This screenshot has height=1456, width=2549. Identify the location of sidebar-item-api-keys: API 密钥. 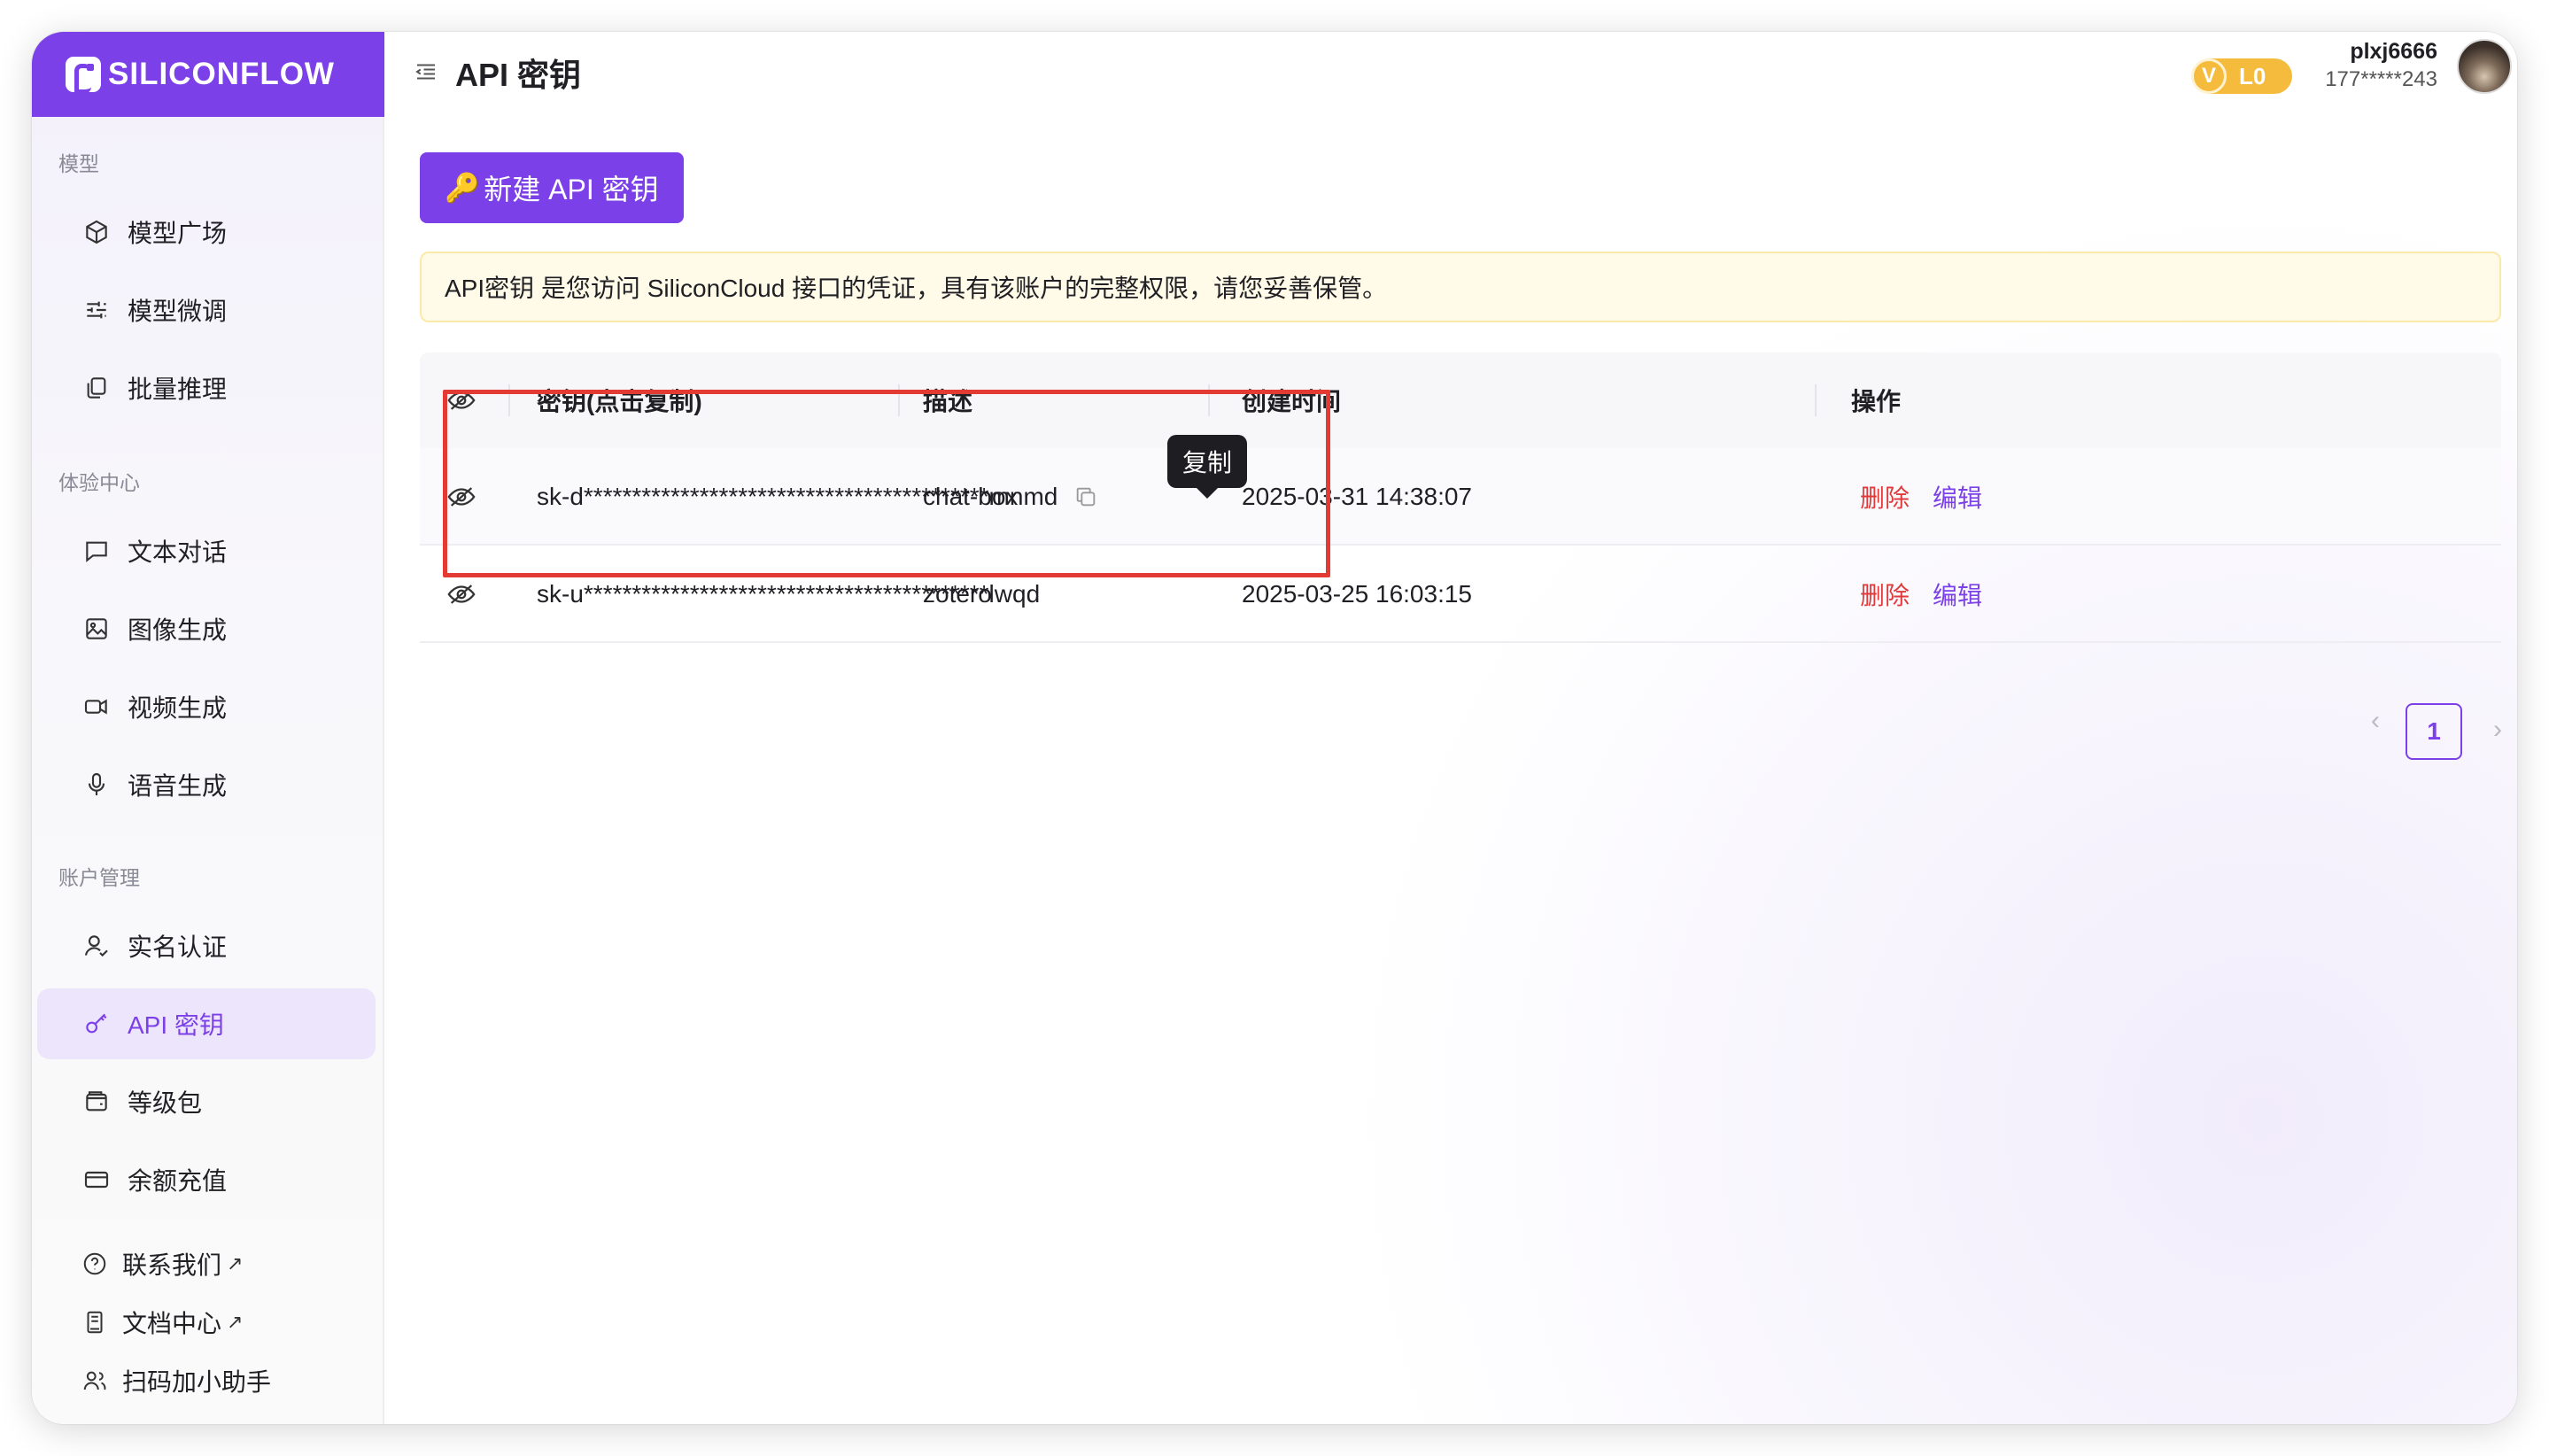
(206, 1023).